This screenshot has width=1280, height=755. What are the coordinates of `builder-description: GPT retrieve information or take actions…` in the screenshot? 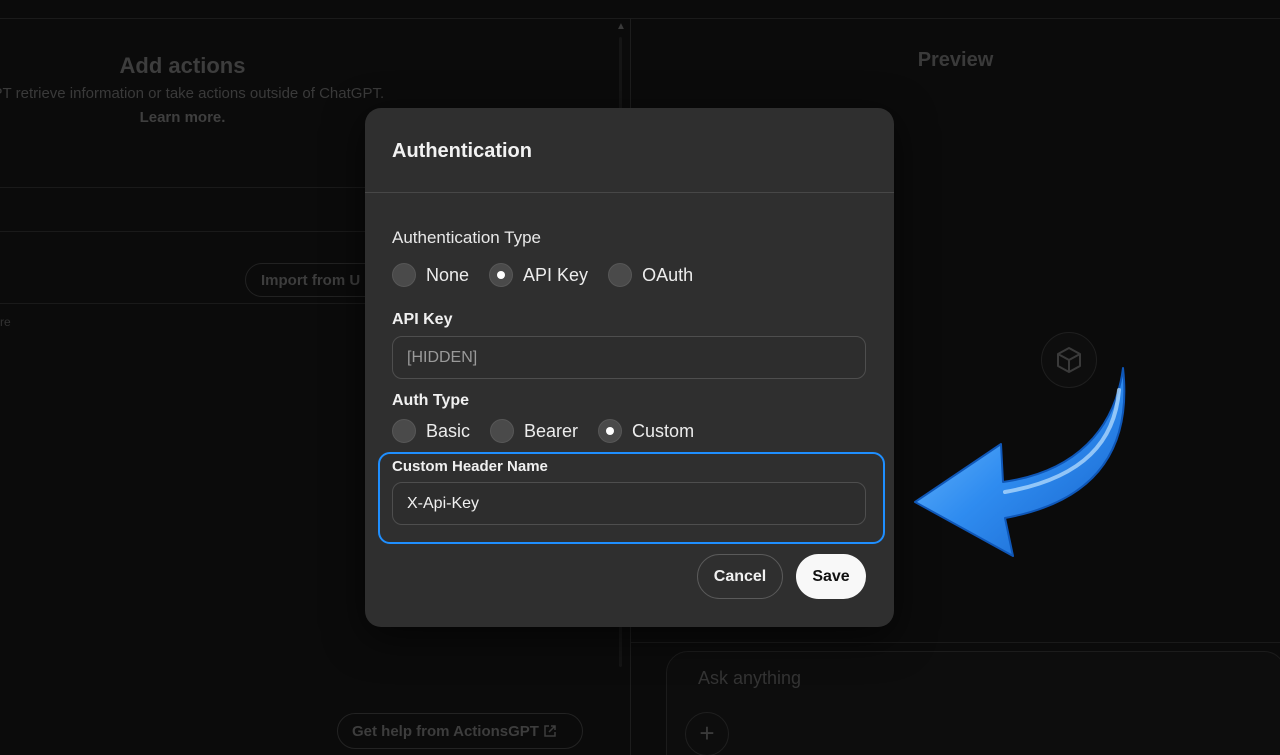 It's located at (192, 93).